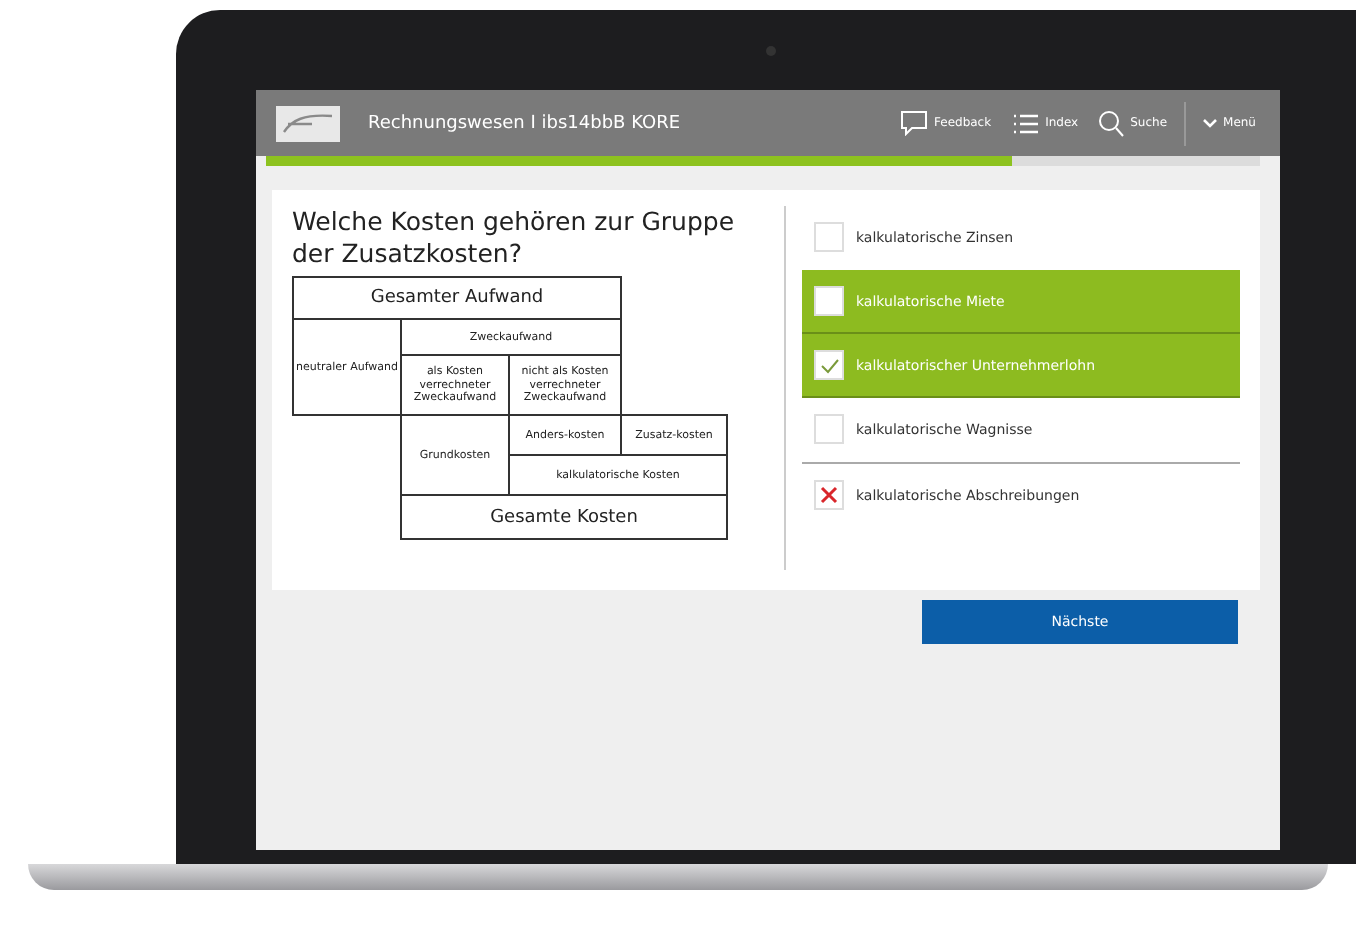 The width and height of the screenshot is (1356, 944). I want to click on logo-icon, so click(308, 123).